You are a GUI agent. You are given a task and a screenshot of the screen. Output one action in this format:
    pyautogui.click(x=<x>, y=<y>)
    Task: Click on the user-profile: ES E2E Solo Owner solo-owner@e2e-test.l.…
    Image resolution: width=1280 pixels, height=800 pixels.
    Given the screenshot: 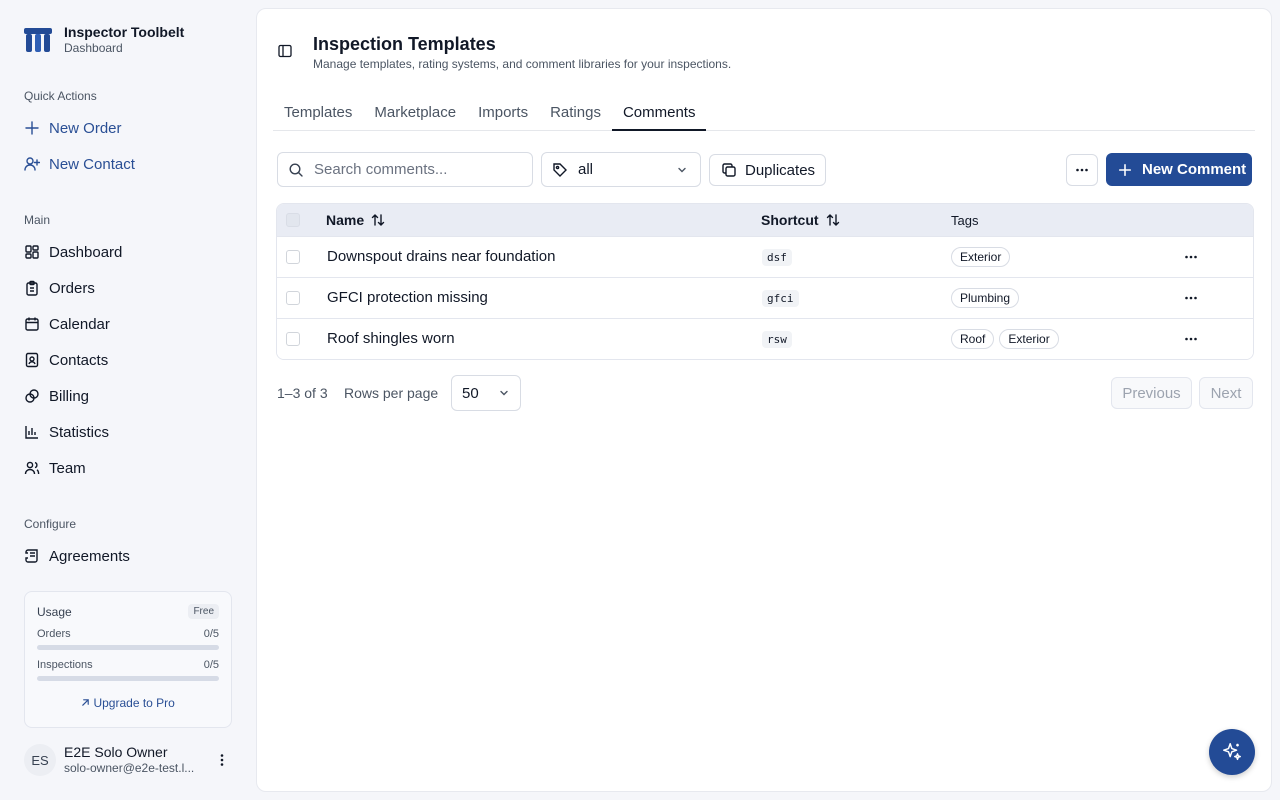 What is the action you would take?
    pyautogui.click(x=131, y=760)
    